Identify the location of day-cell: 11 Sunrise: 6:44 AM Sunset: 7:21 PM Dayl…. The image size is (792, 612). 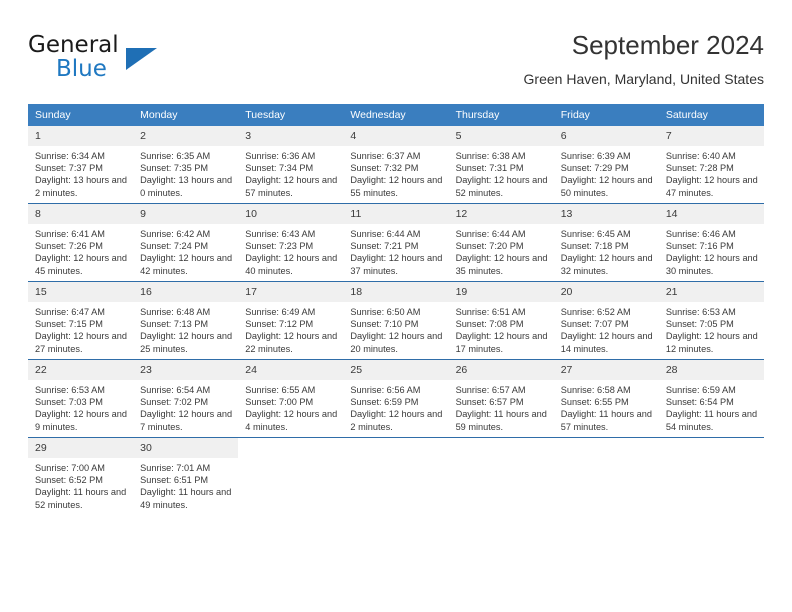
(396, 242).